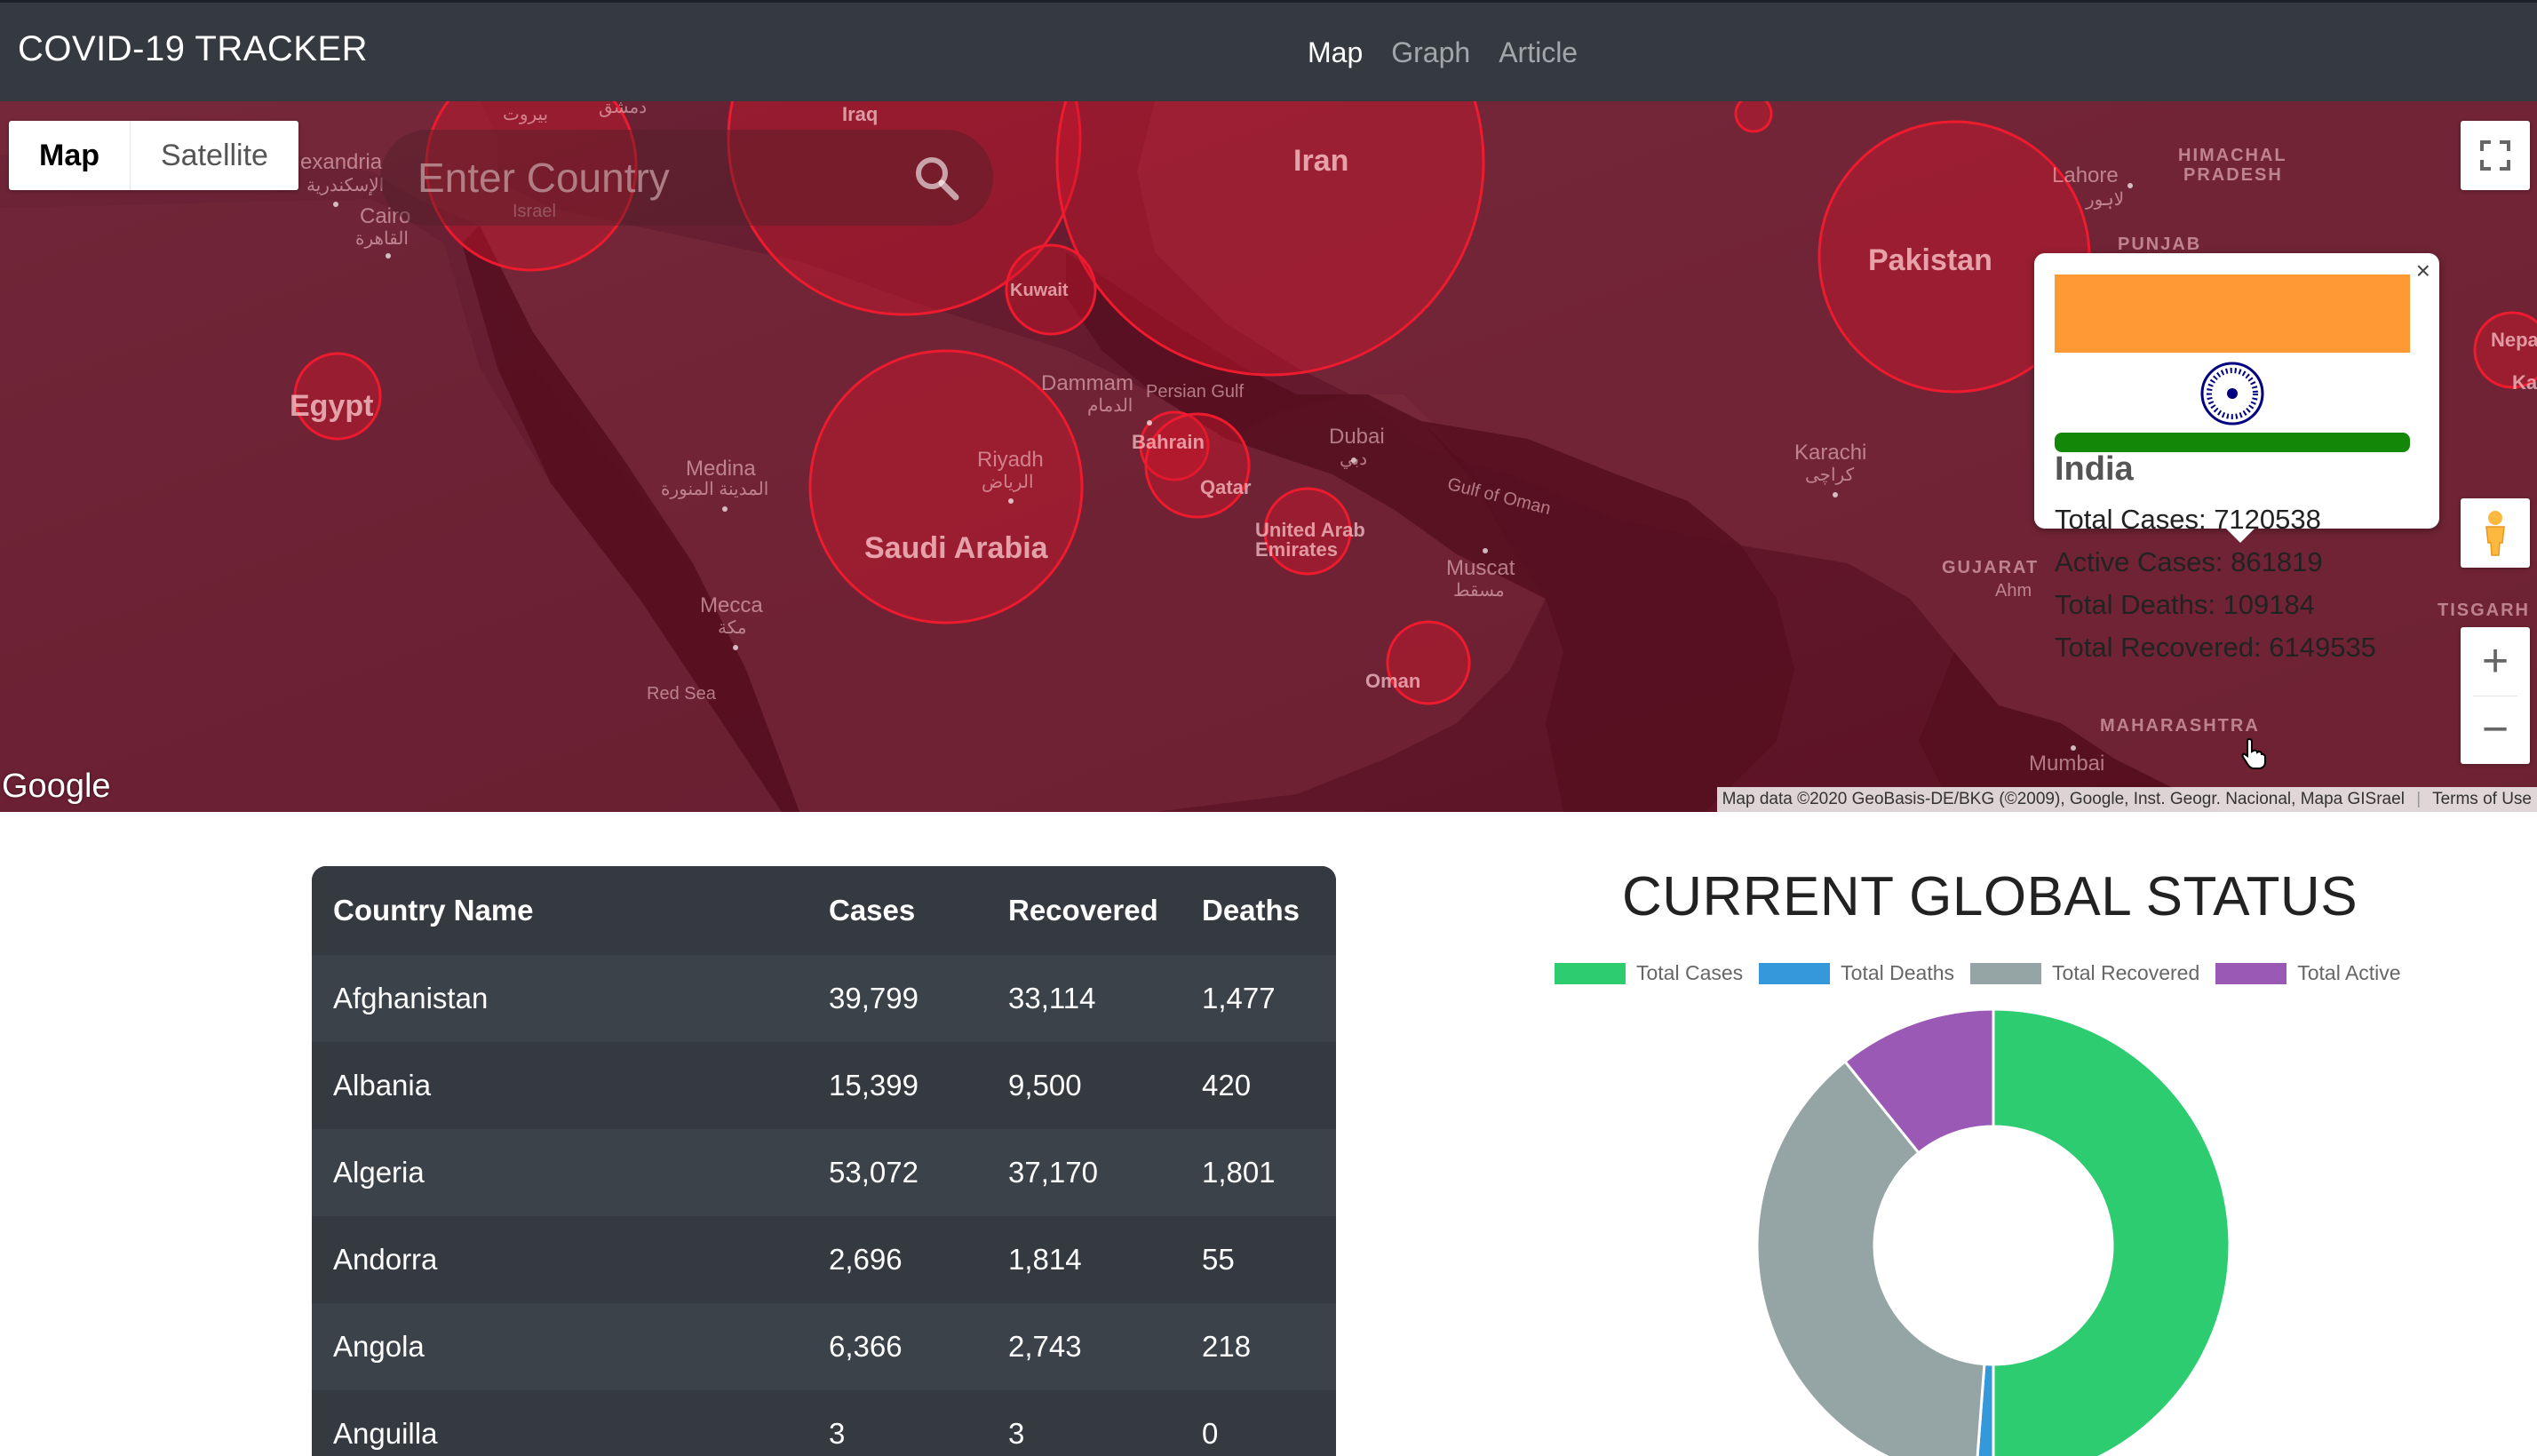 The height and width of the screenshot is (1456, 2537). Describe the element at coordinates (1335, 52) in the screenshot. I see `nav-link-map: Map` at that location.